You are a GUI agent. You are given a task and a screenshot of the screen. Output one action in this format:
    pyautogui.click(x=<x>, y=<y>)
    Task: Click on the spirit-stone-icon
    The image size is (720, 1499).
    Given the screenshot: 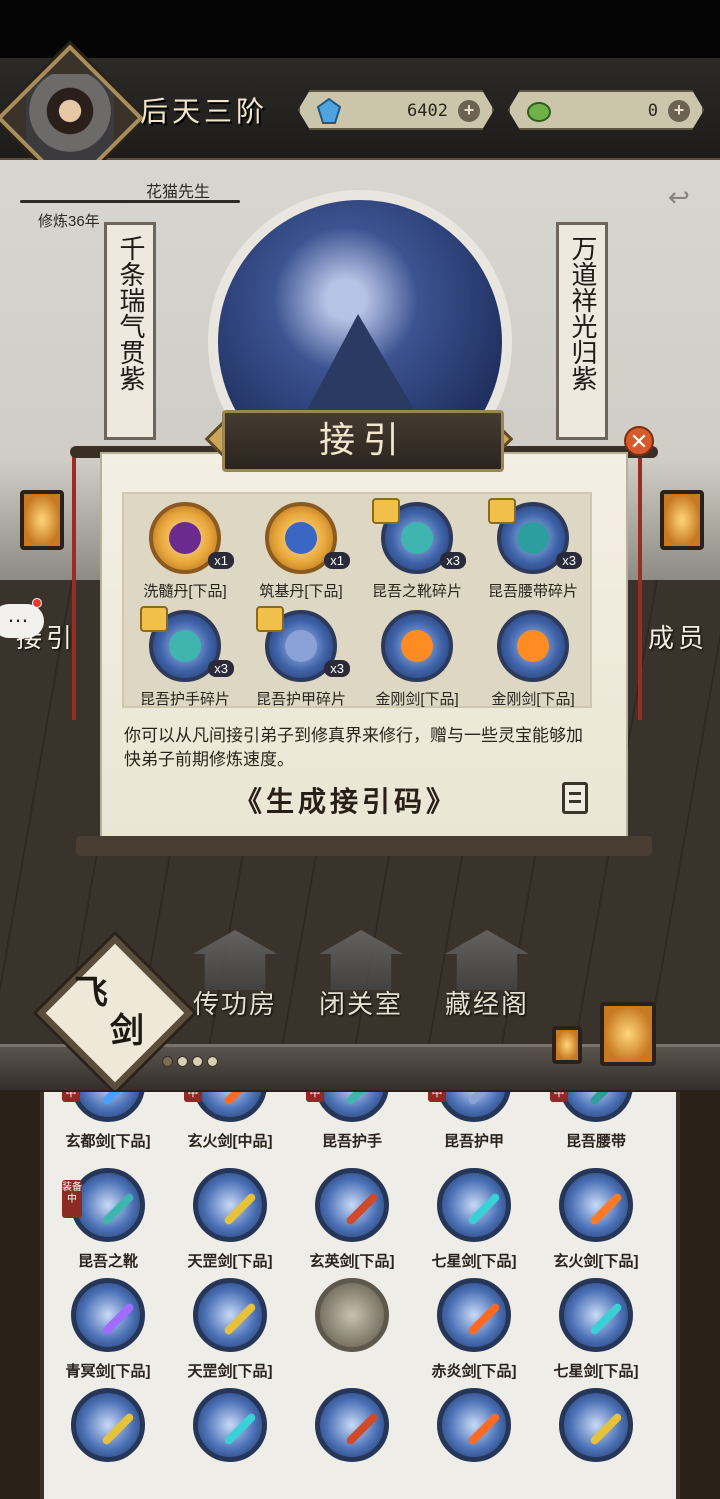 What is the action you would take?
    pyautogui.click(x=329, y=111)
    